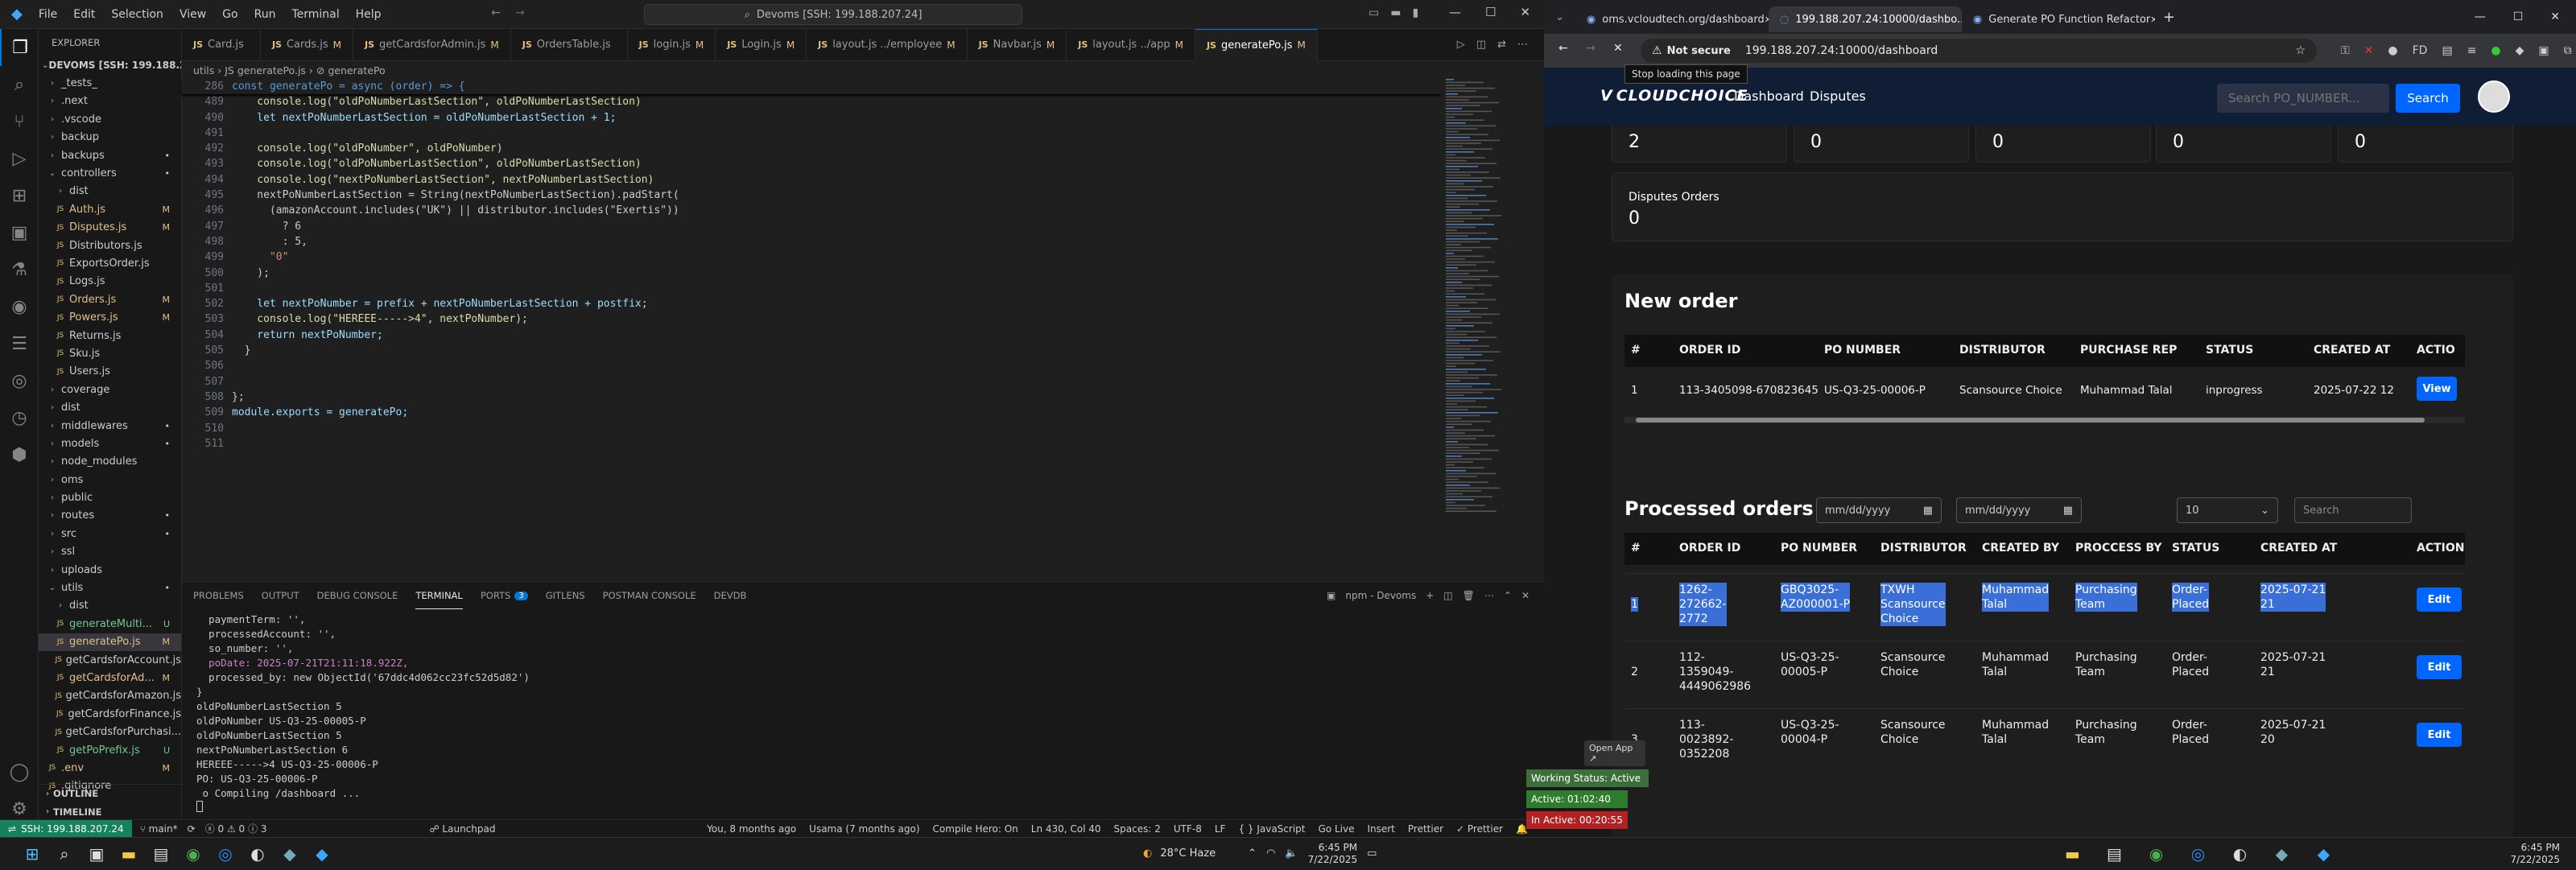 Image resolution: width=2576 pixels, height=870 pixels. I want to click on extensions-icon: ⊞, so click(19, 195).